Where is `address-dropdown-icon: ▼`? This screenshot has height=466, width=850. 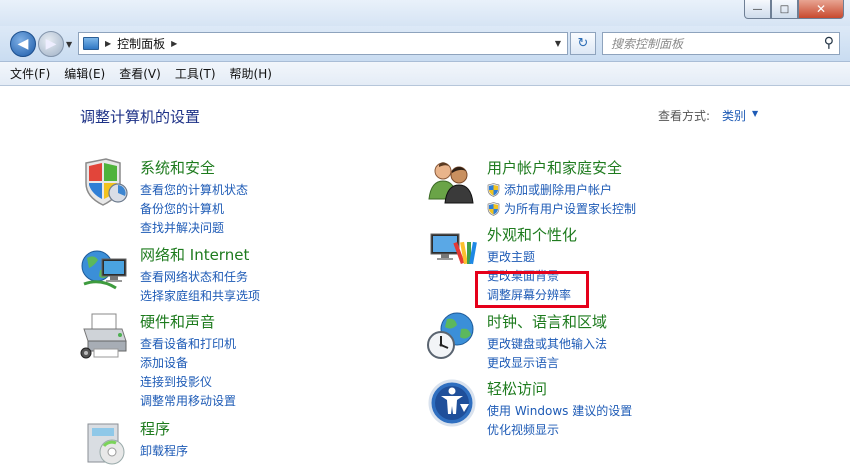 address-dropdown-icon: ▼ is located at coordinates (558, 43).